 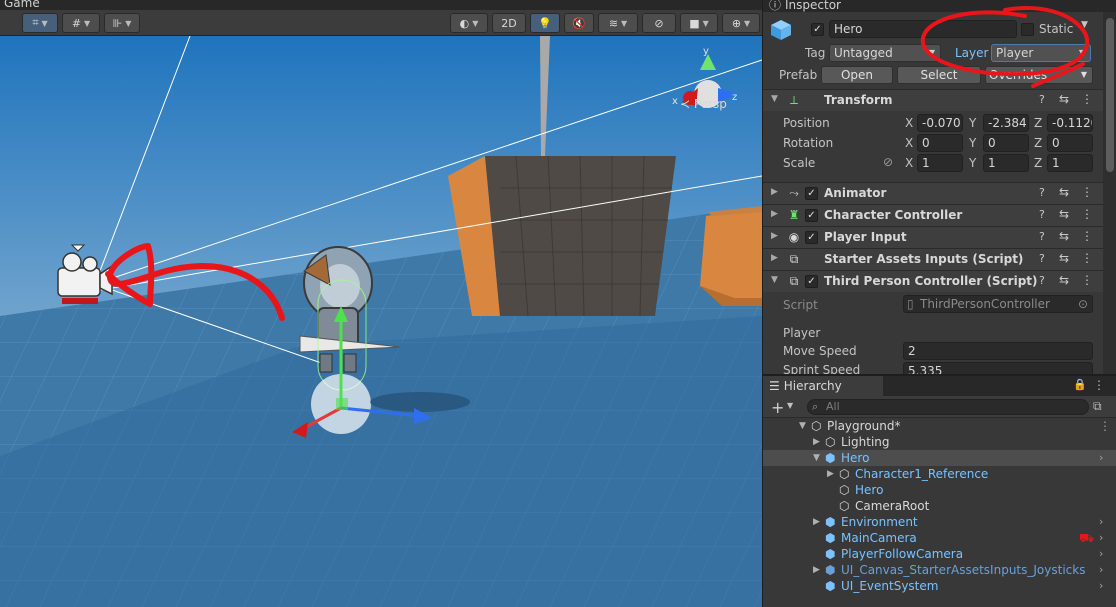 I want to click on position-x-field: -0.070, so click(x=940, y=123).